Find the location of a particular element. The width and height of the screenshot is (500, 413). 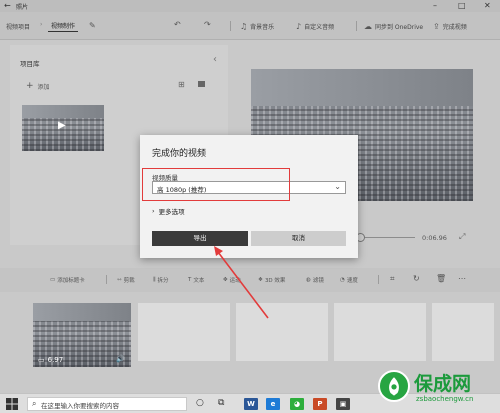

powerpoint-icon: P is located at coordinates (320, 404).